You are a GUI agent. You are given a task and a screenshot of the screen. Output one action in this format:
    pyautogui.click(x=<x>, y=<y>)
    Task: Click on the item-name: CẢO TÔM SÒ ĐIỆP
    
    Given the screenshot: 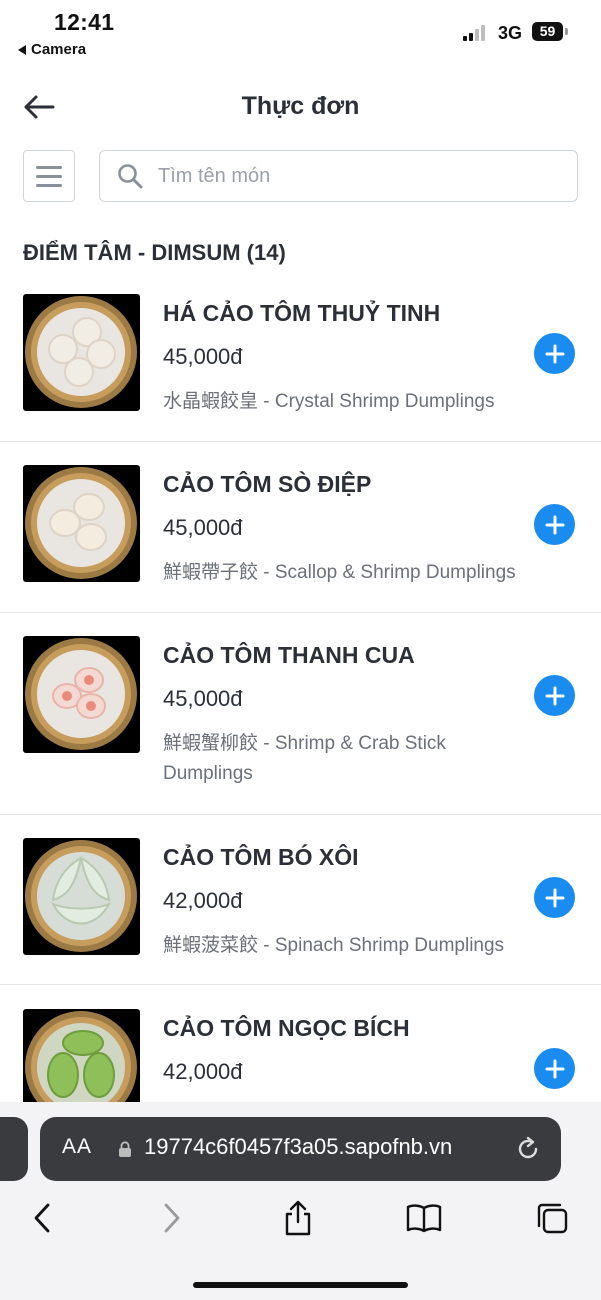 What is the action you would take?
    pyautogui.click(x=267, y=484)
    